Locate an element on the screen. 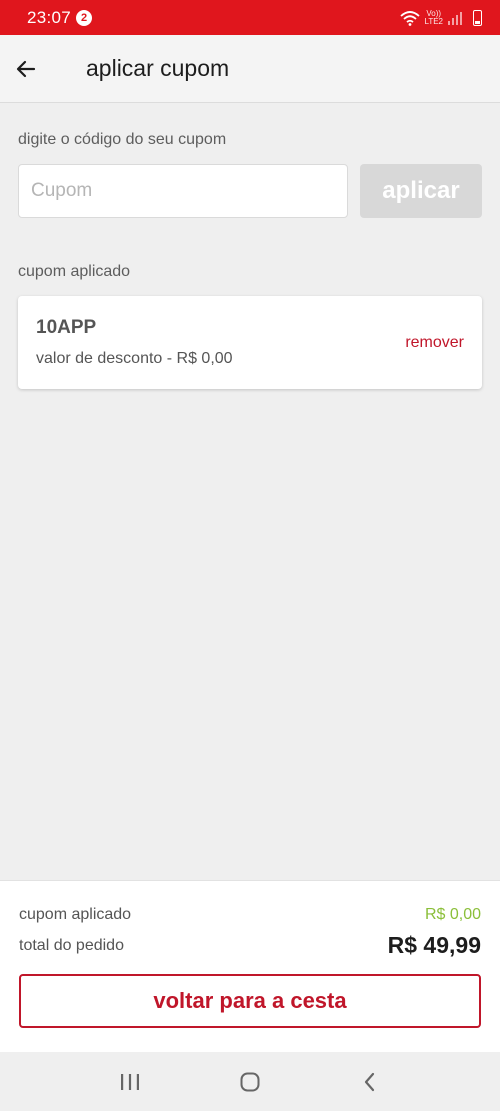  status-bar: 23:07 2 Vo)) LTE2 is located at coordinates (250, 17).